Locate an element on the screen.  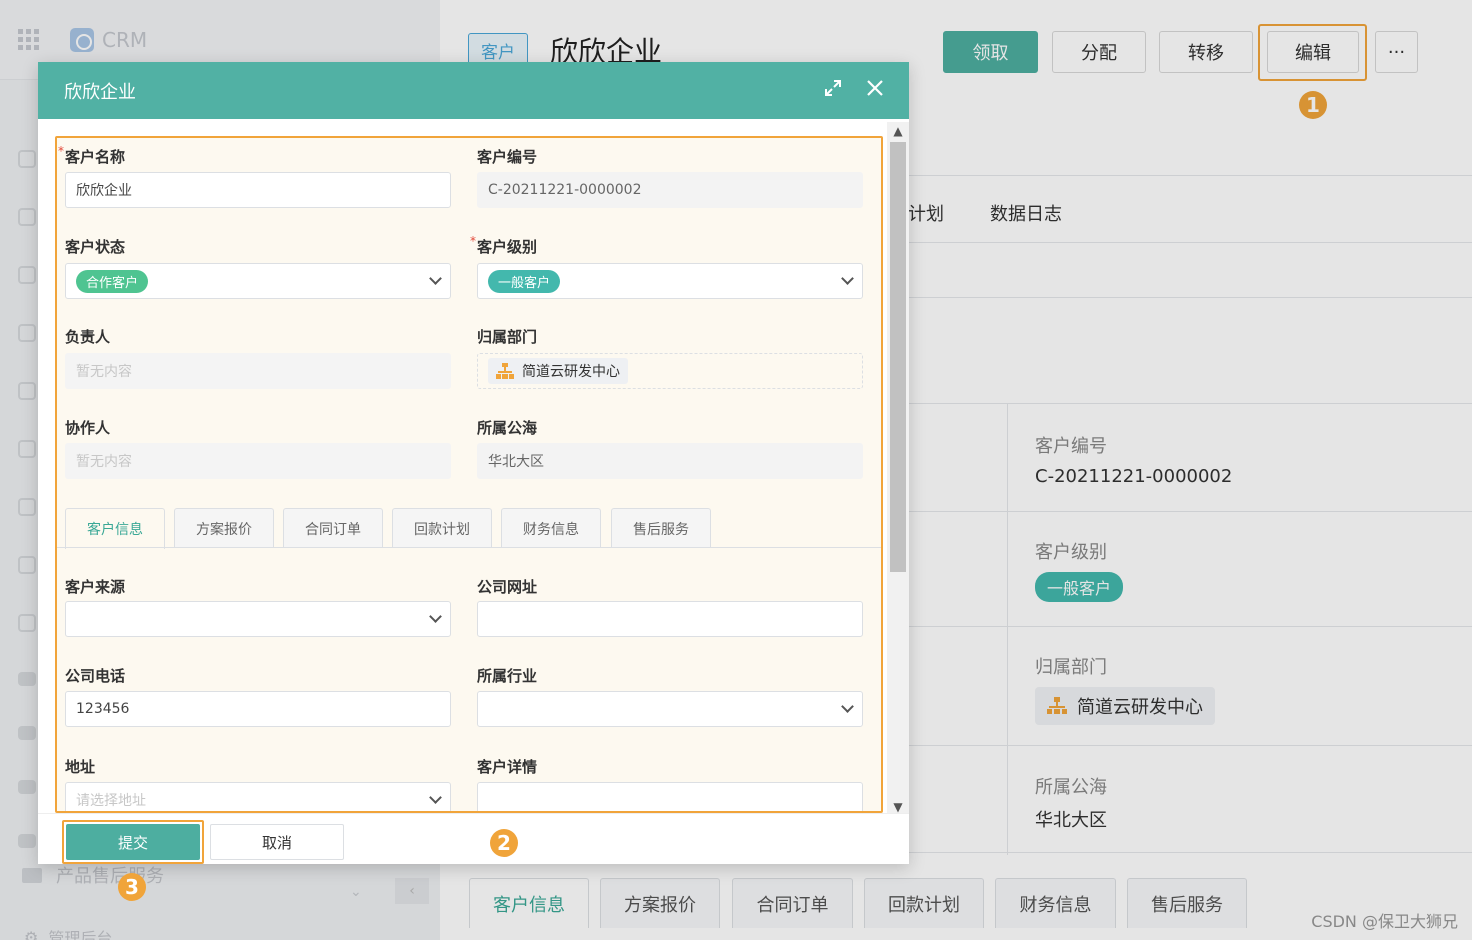
dialog-scrollbar: ▲ ▼ is located at coordinates (898, 469).